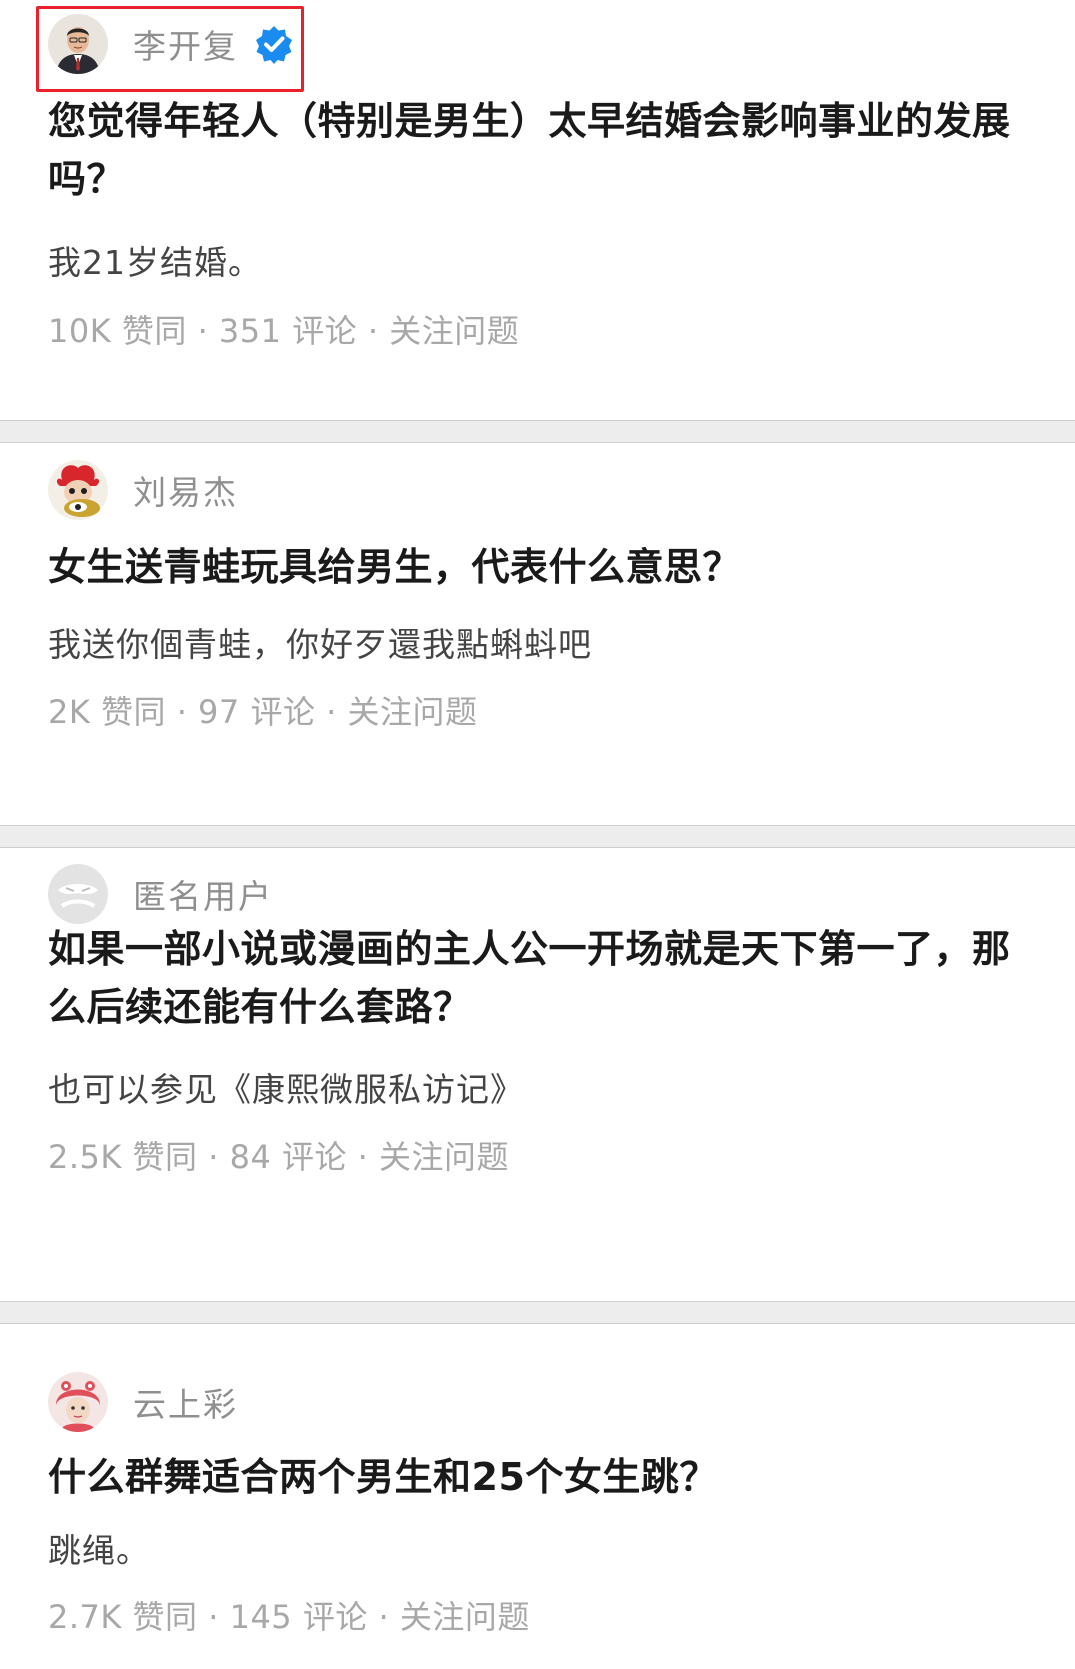  I want to click on author-row: 云上彩, so click(143, 1402).